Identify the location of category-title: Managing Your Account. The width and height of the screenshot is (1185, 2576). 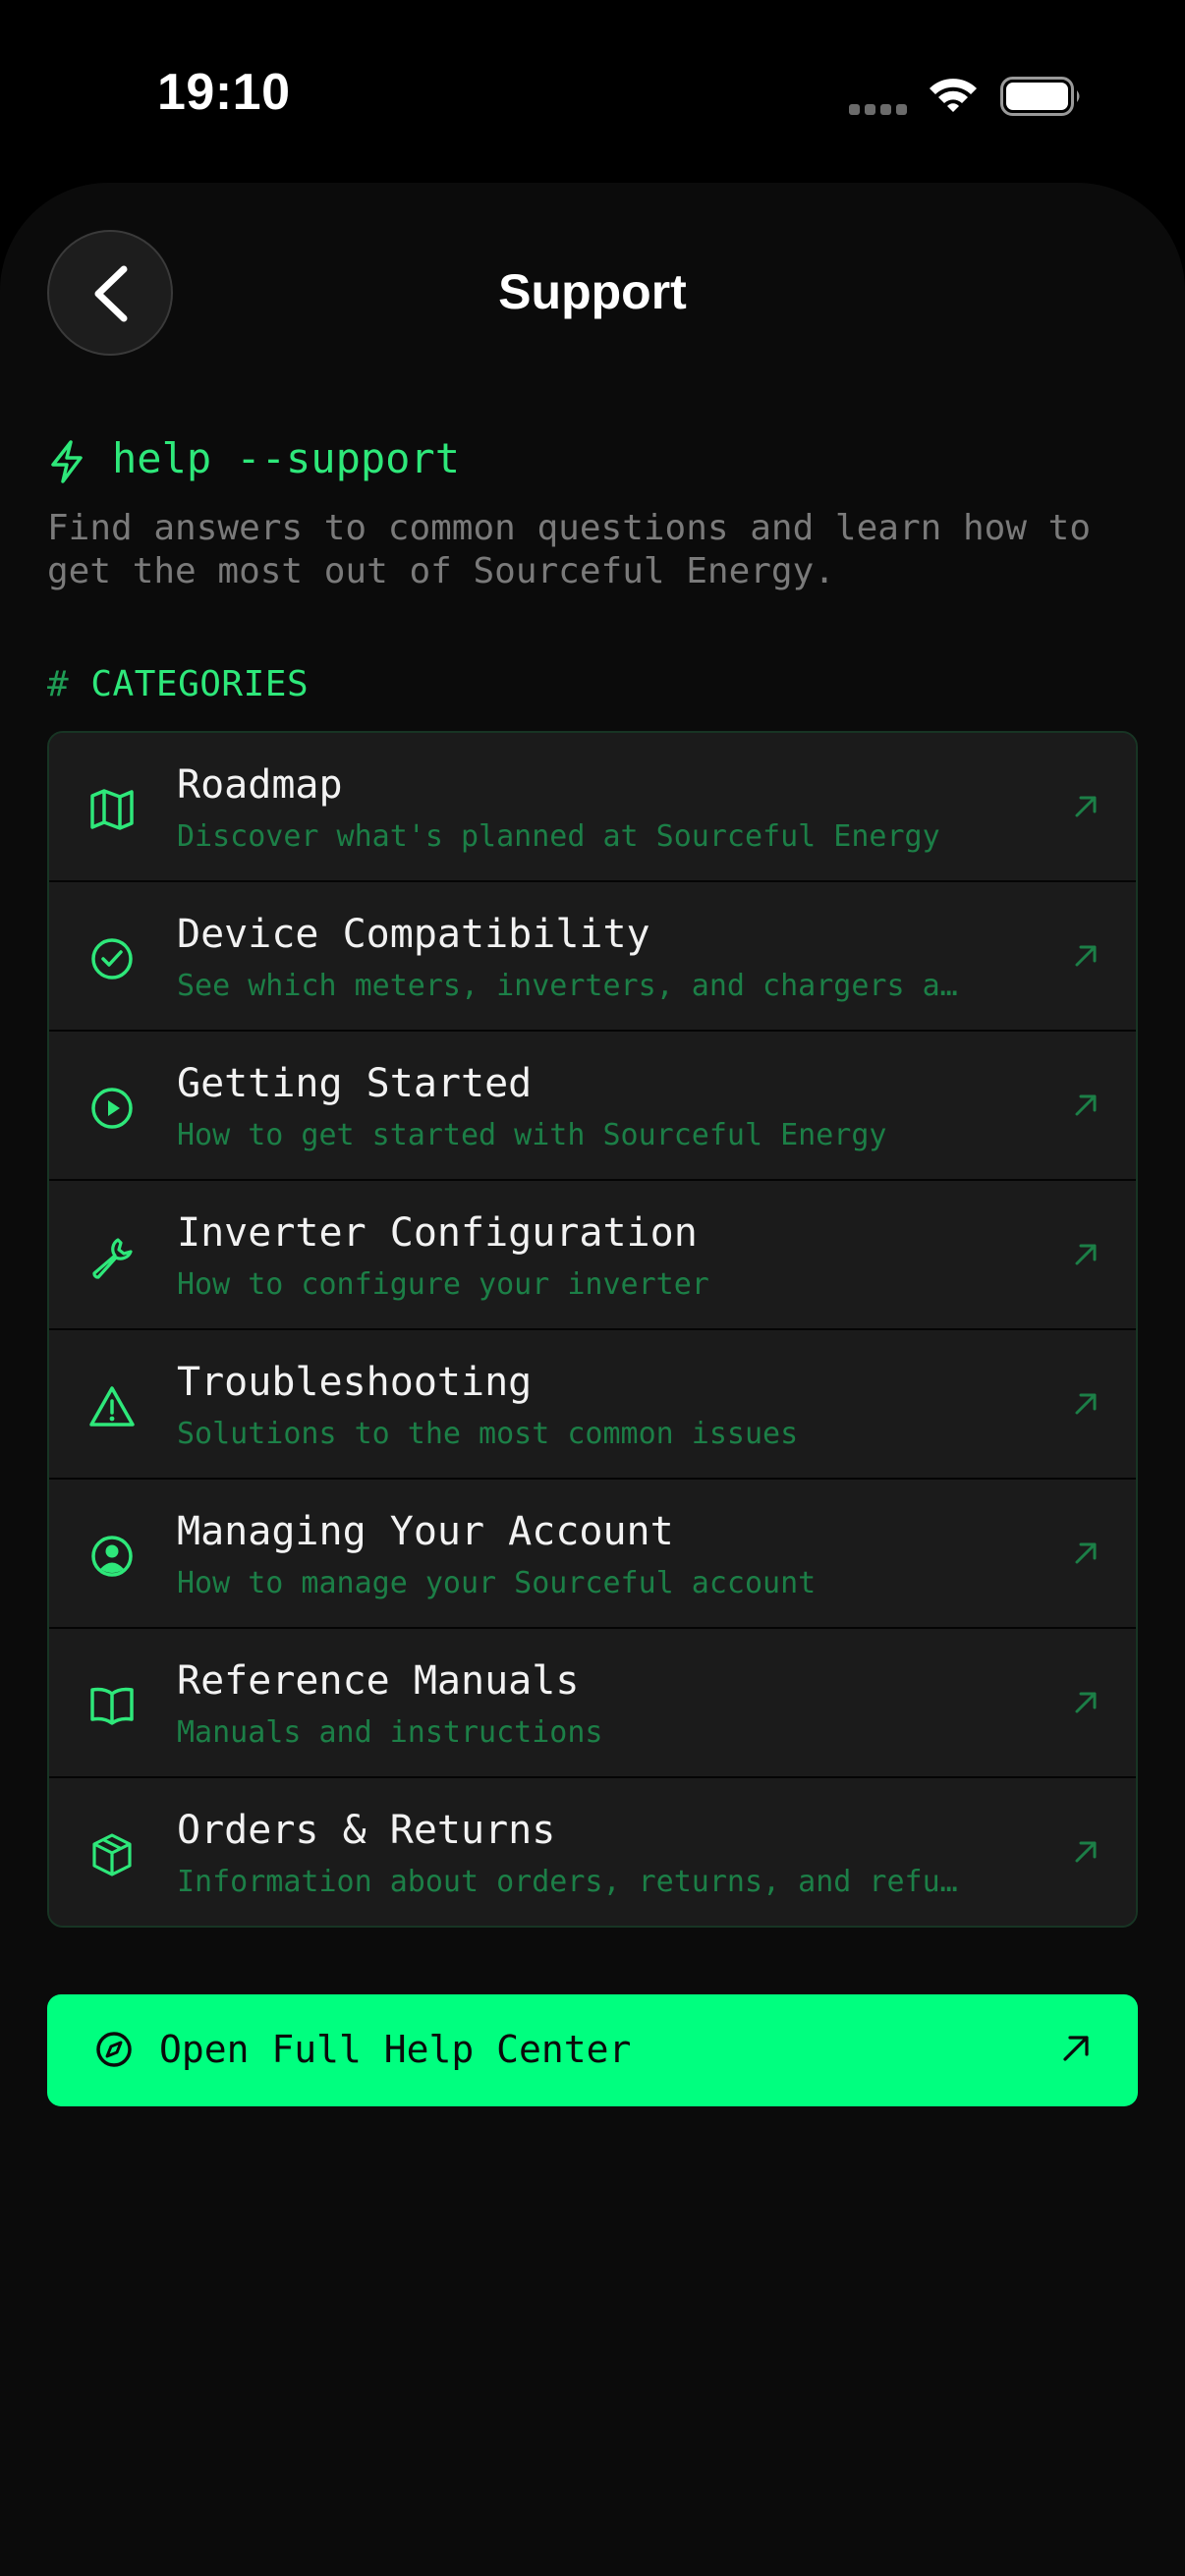
(426, 1531).